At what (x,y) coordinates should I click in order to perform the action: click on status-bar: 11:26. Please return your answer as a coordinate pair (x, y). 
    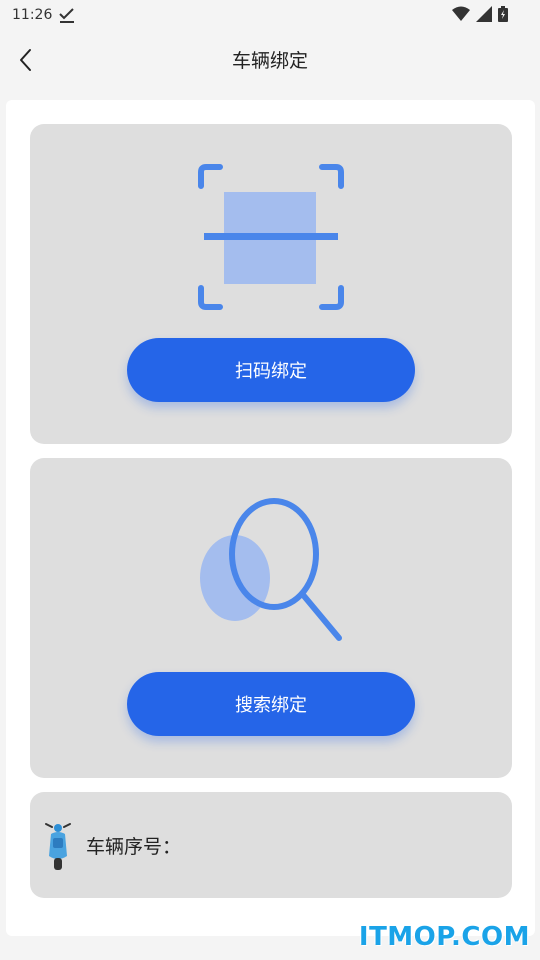
    Looking at the image, I should click on (270, 16).